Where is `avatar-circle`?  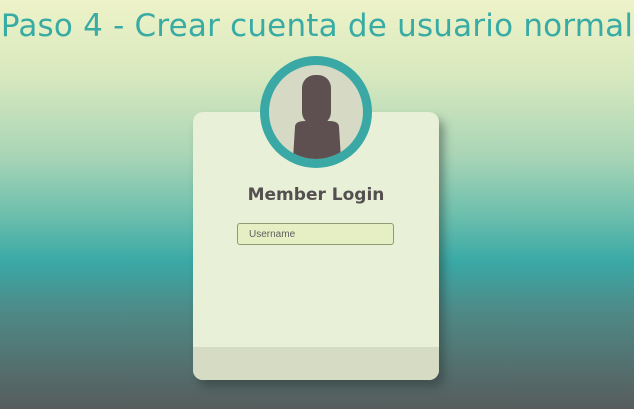 avatar-circle is located at coordinates (316, 112).